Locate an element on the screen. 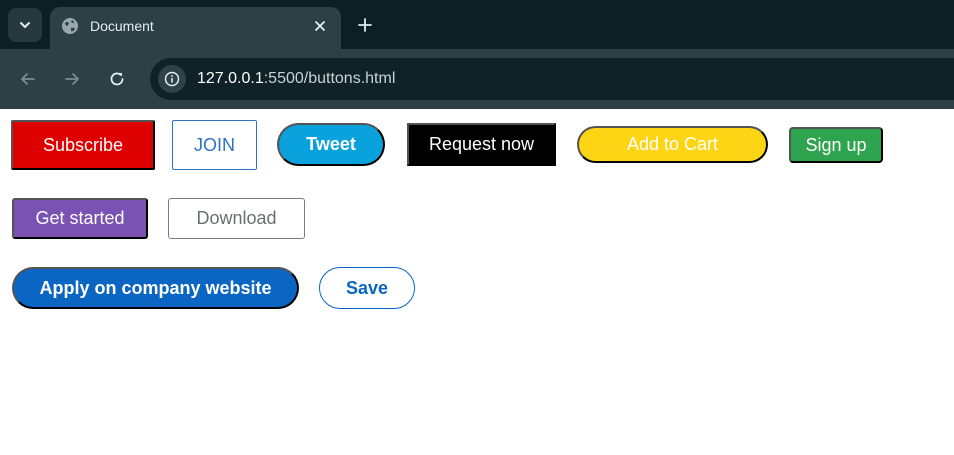  forward-button is located at coordinates (72, 79).